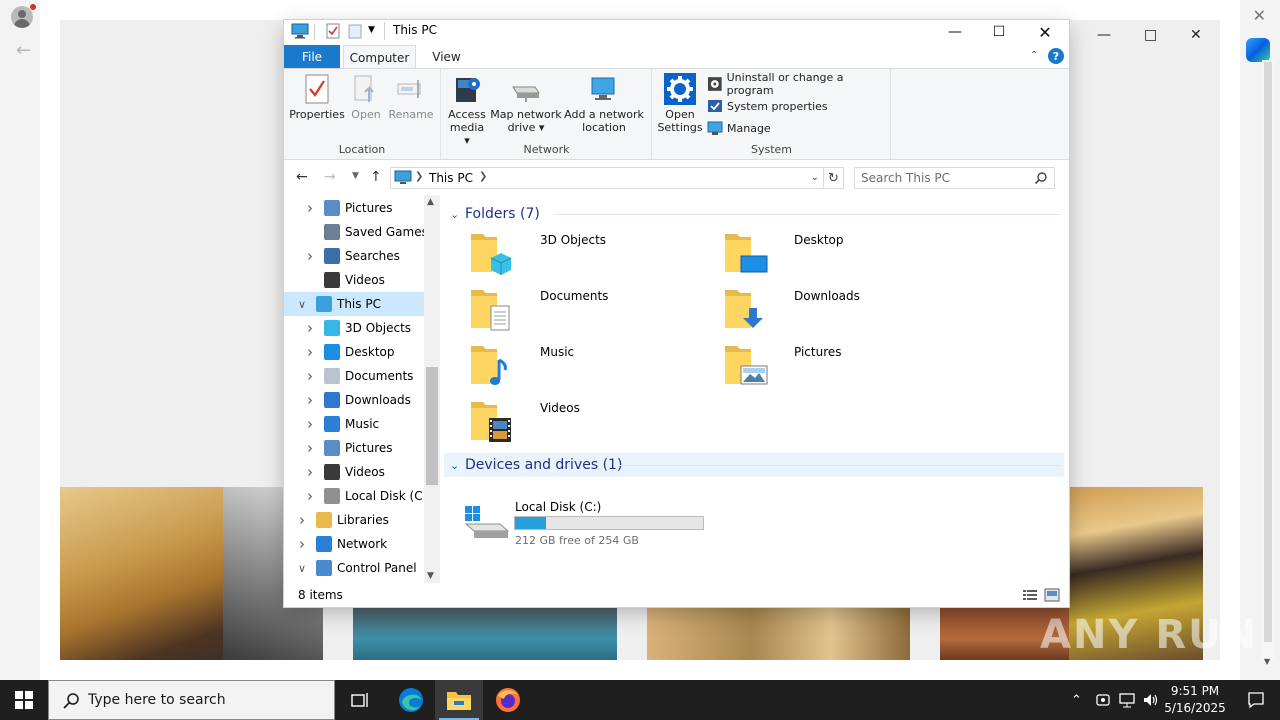 This screenshot has height=720, width=1280. What do you see at coordinates (22, 17) in the screenshot?
I see `profile-avatar` at bounding box center [22, 17].